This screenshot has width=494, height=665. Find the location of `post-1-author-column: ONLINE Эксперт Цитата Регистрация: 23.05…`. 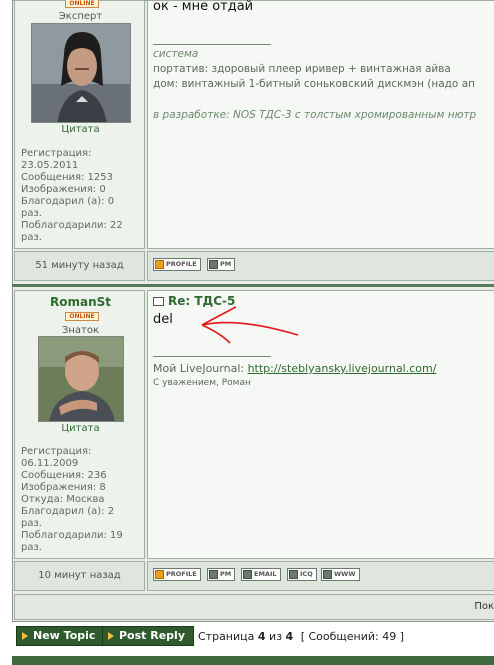

post-1-author-column: ONLINE Эксперт Цитата Регистрация: 23.05… is located at coordinates (79, 124).